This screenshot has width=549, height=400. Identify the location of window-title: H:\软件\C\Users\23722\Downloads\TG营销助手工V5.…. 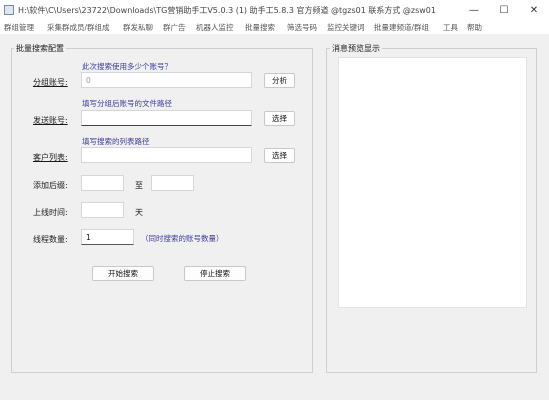
(227, 10).